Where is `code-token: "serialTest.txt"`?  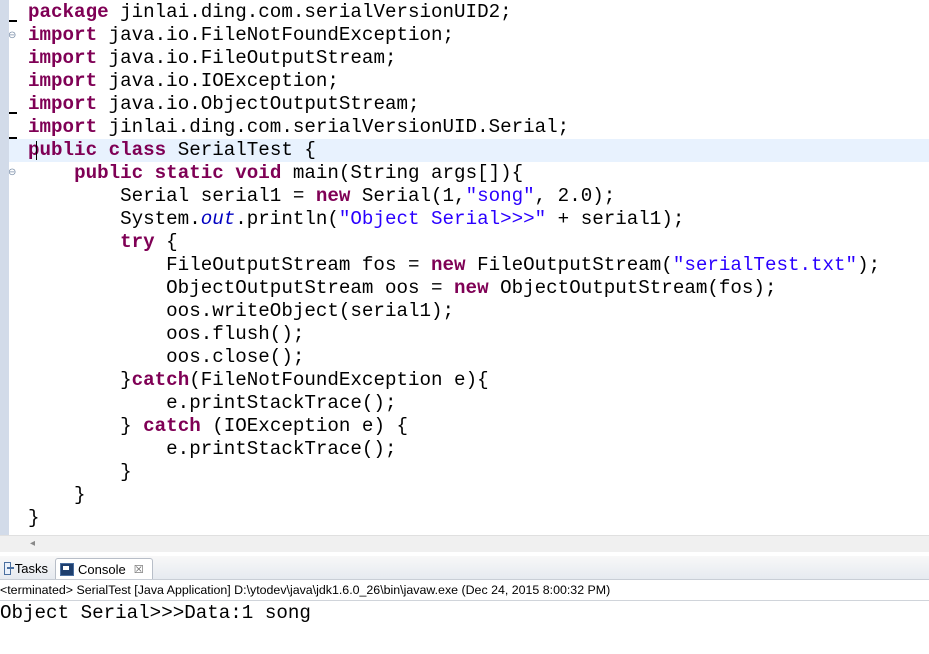 code-token: "serialTest.txt" is located at coordinates (765, 265).